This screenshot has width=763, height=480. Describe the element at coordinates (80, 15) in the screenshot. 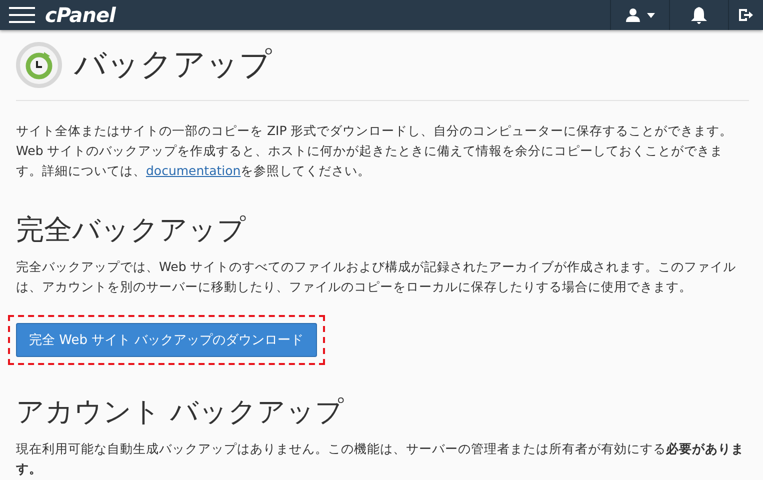

I see `logo: cPanel` at that location.